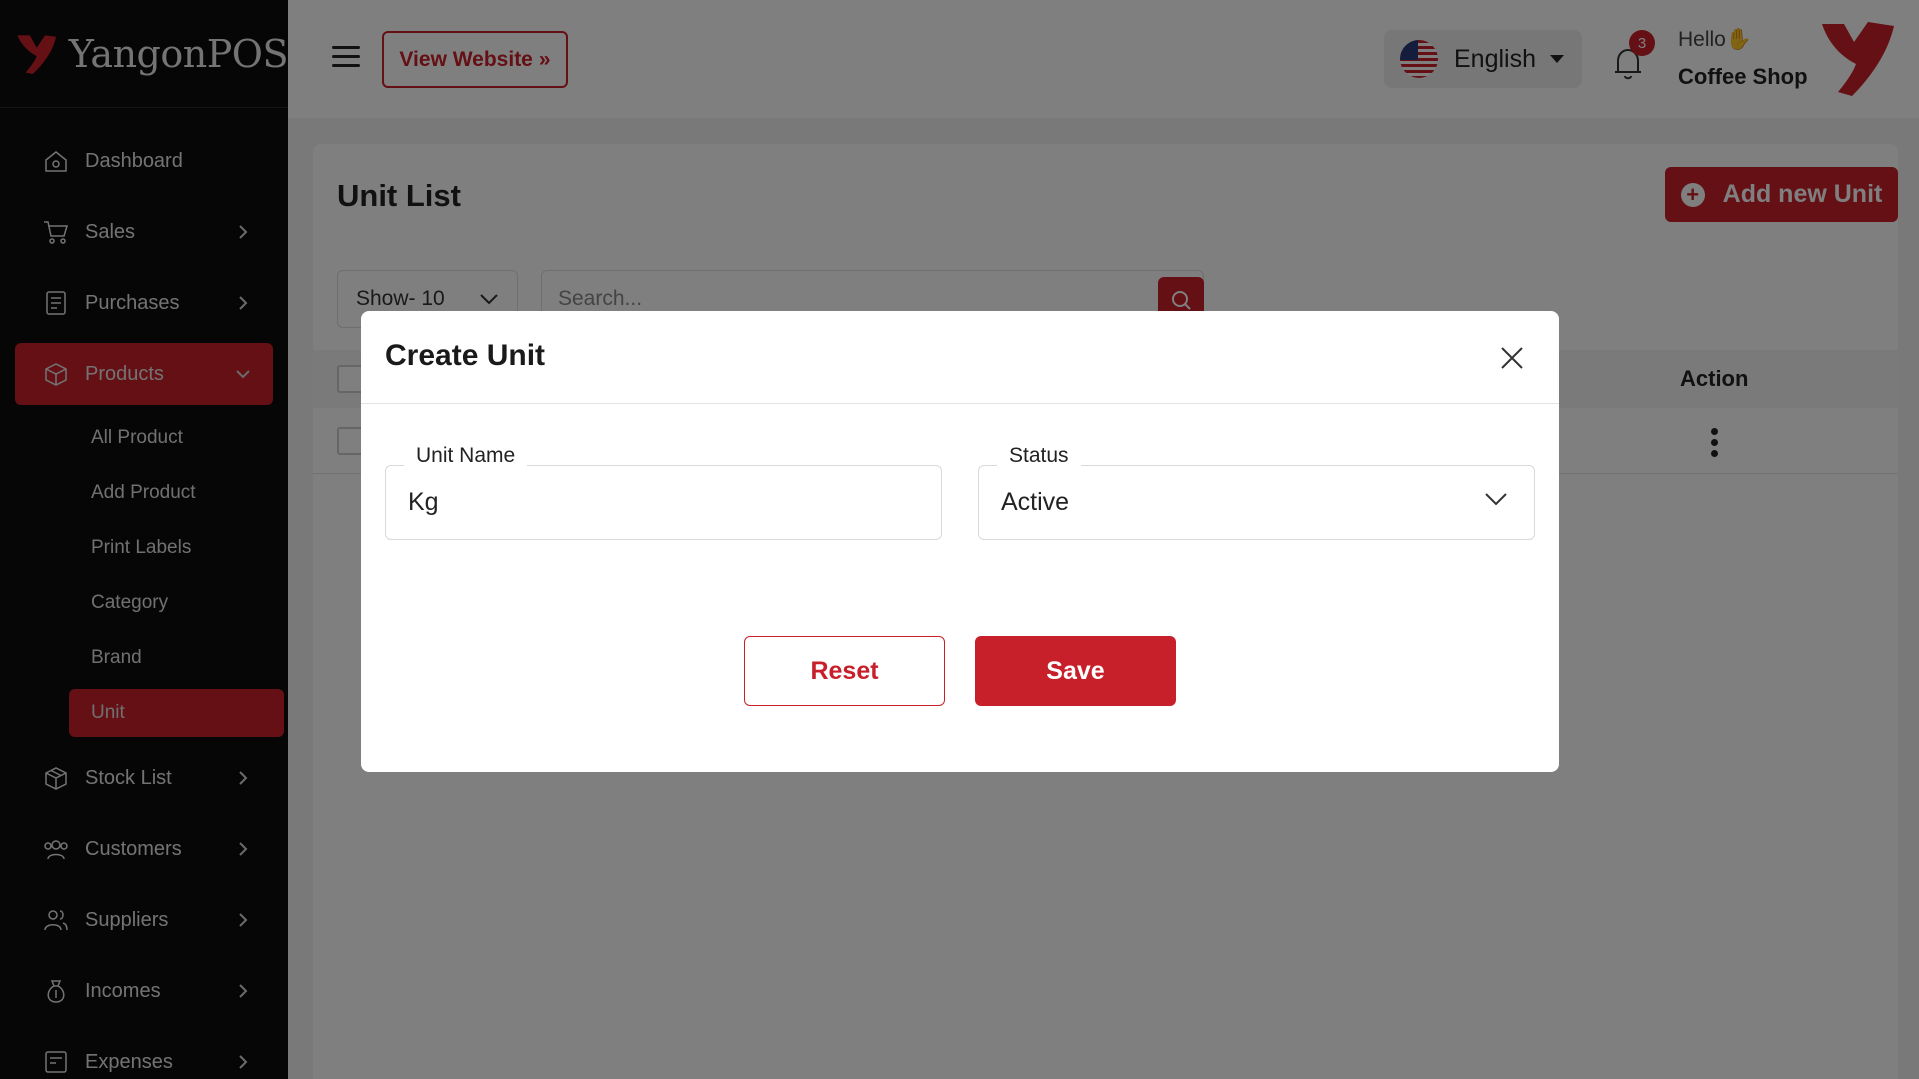 The height and width of the screenshot is (1079, 1919). What do you see at coordinates (1075, 671) in the screenshot?
I see `save-button: Save` at bounding box center [1075, 671].